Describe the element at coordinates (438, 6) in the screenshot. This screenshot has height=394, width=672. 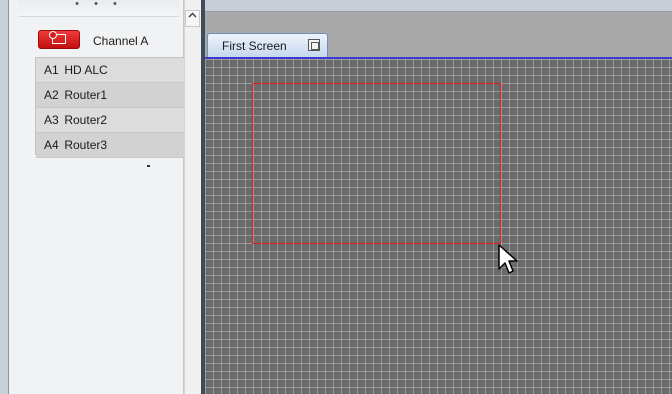
I see `tab-bar-strip` at that location.